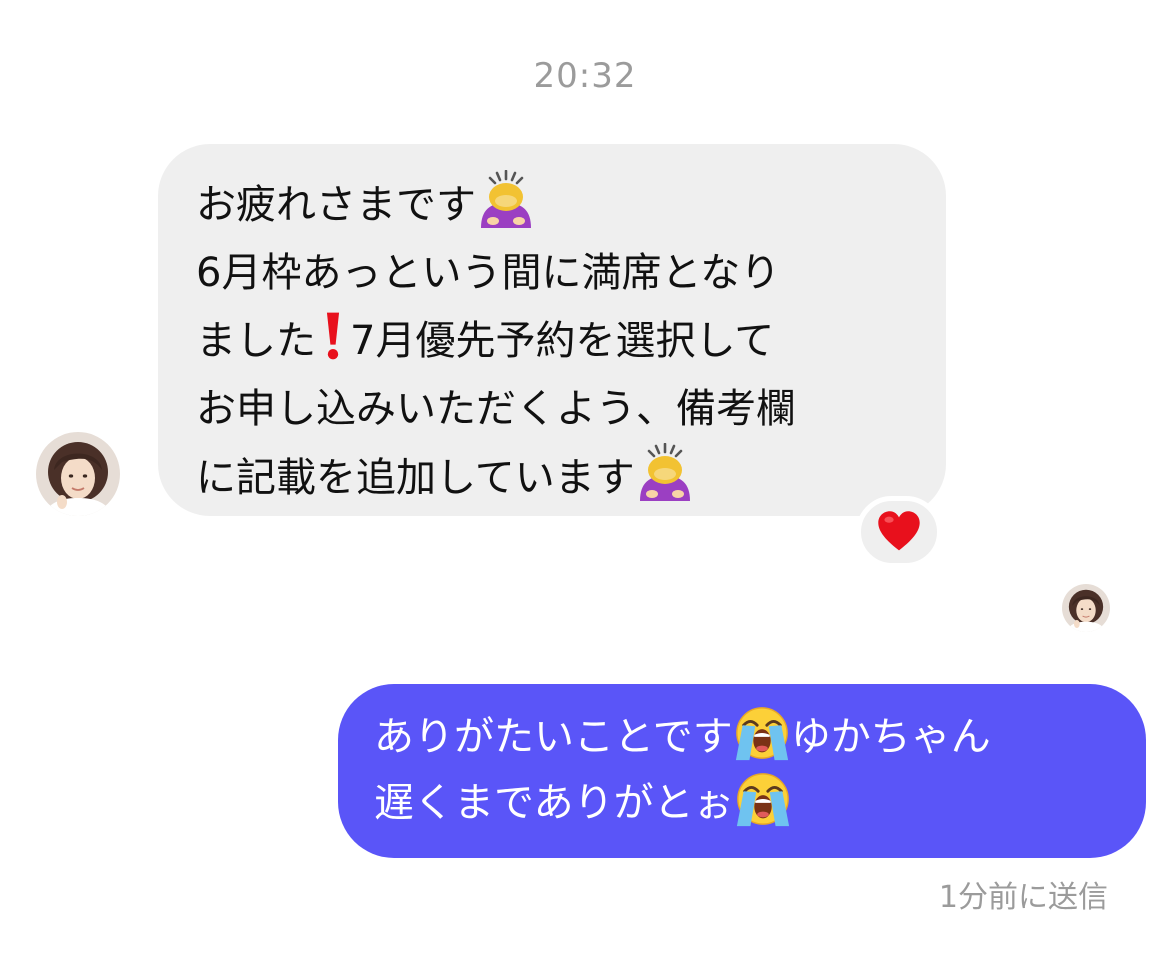  What do you see at coordinates (553, 737) in the screenshot?
I see `outgoing-text: ありがたいことです` at bounding box center [553, 737].